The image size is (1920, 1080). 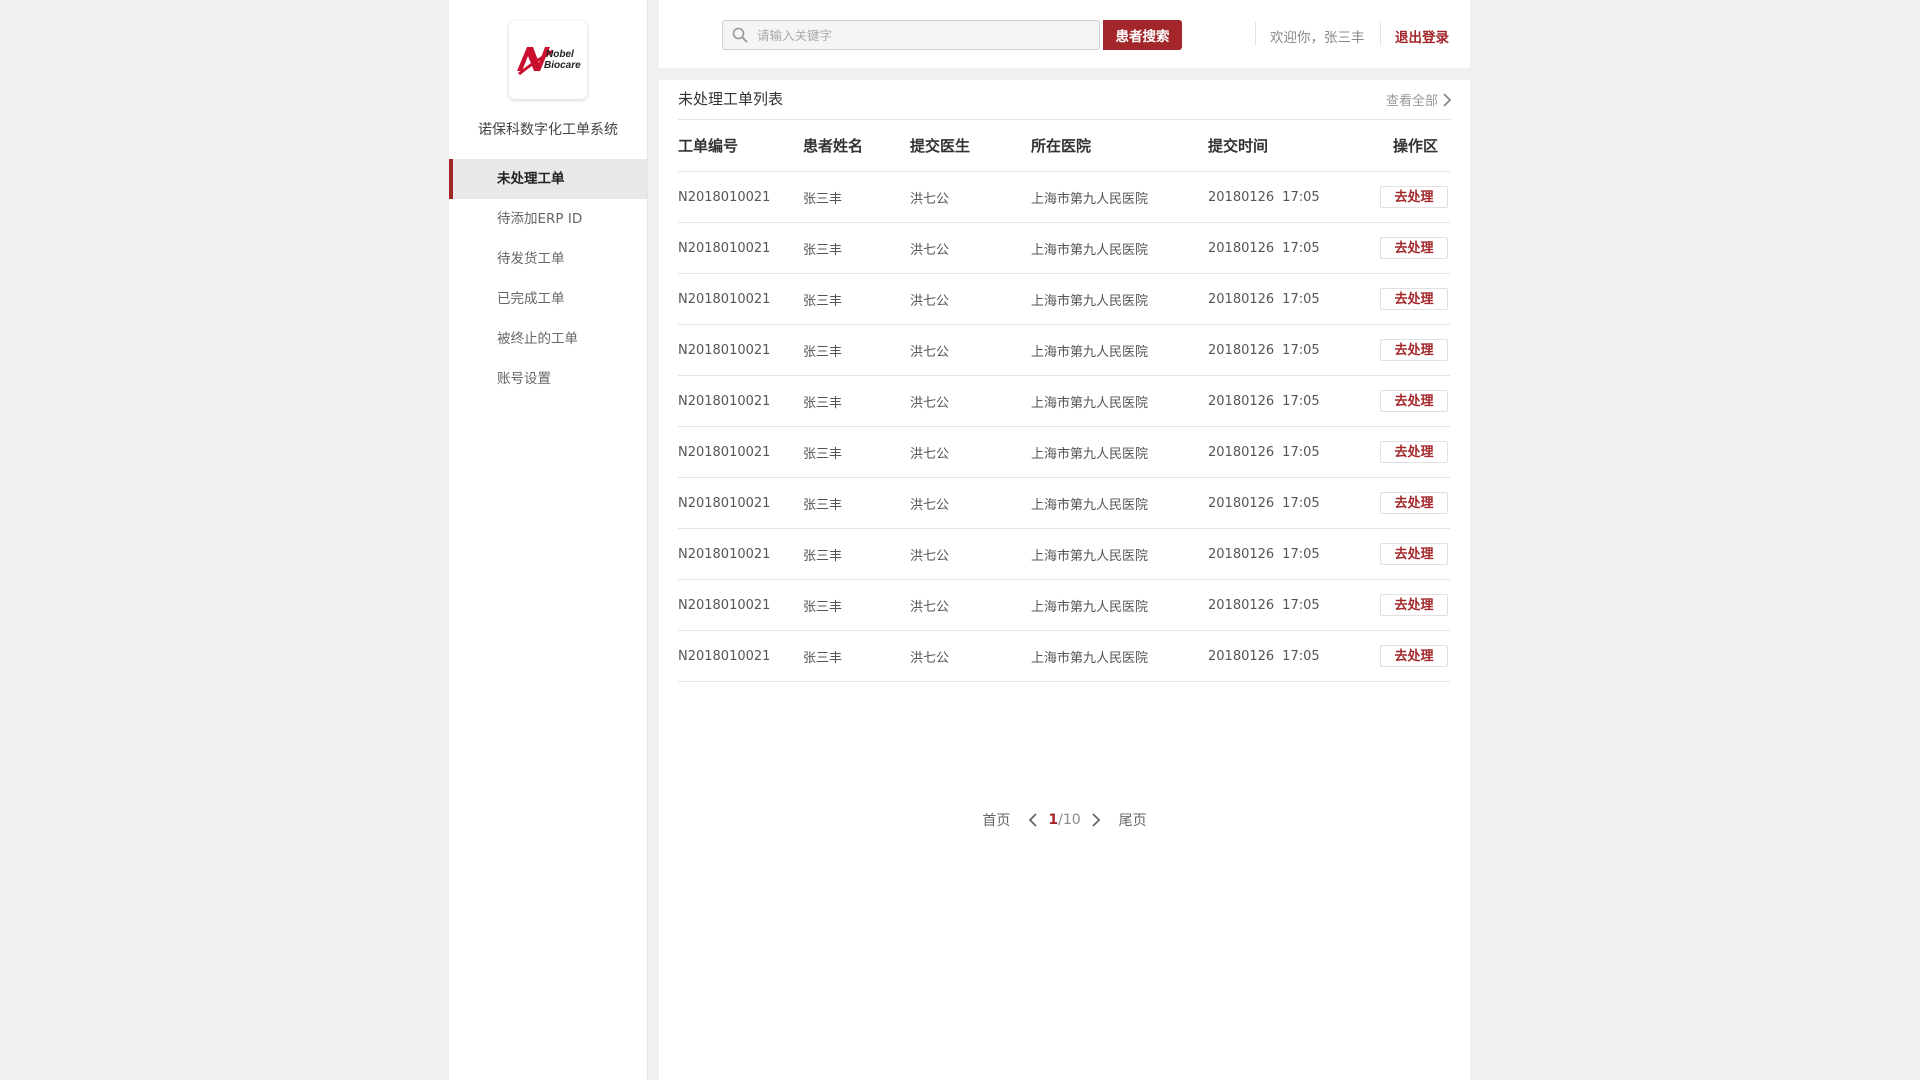 What do you see at coordinates (1411, 101) in the screenshot?
I see `view-all-label: 查看全部` at bounding box center [1411, 101].